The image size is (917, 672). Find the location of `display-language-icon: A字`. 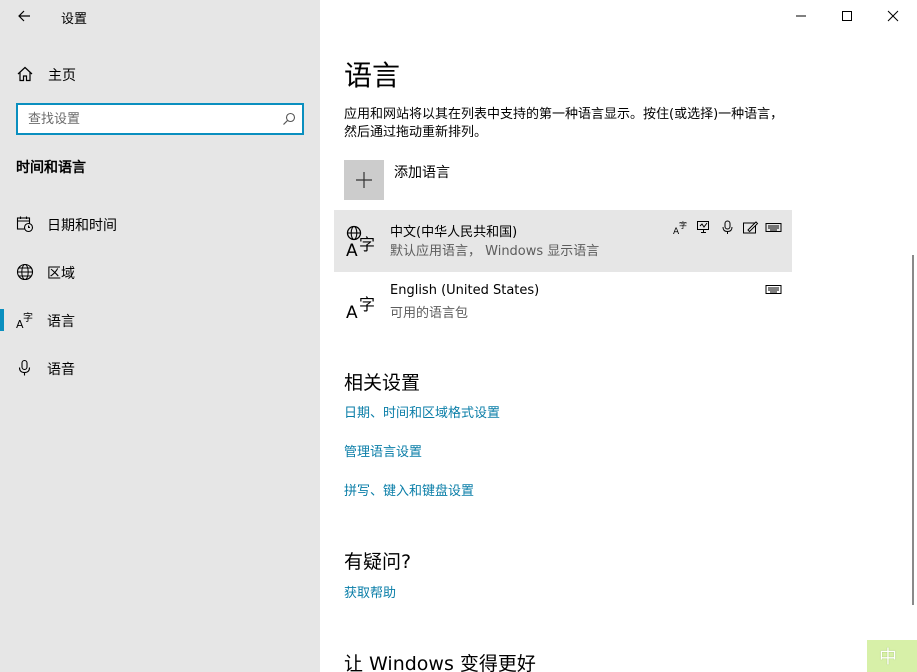

display-language-icon: A字 is located at coordinates (681, 228).